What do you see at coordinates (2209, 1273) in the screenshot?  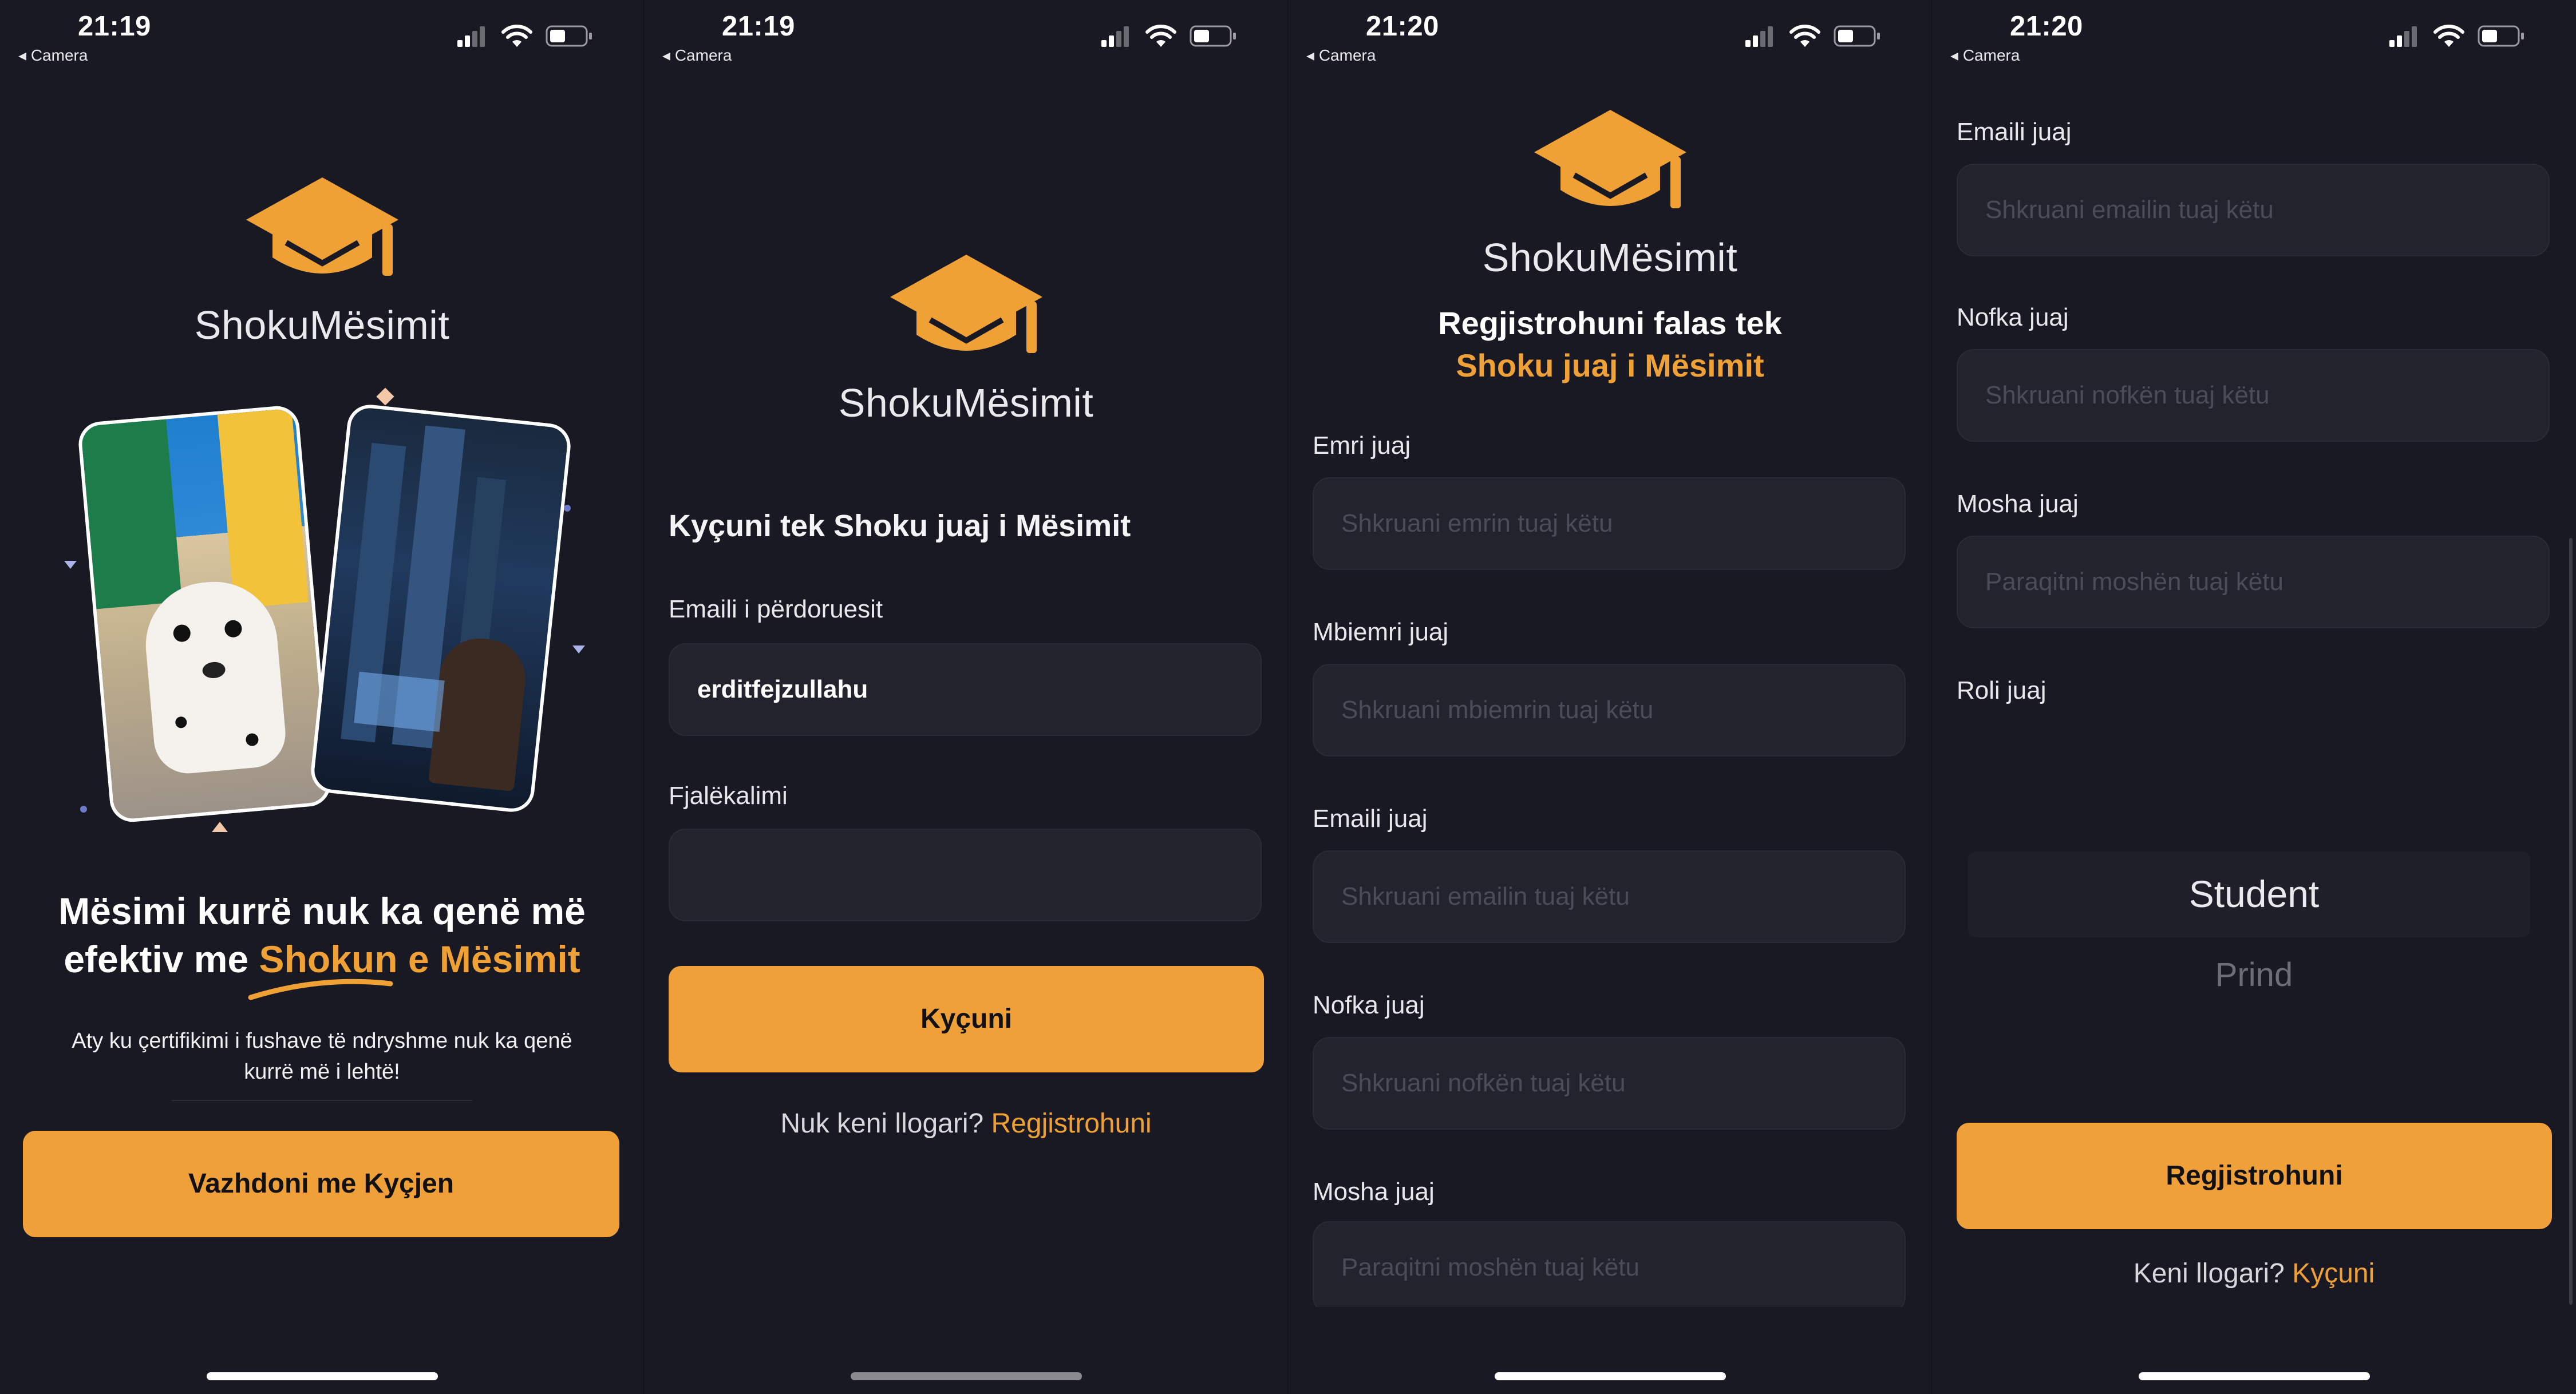 I see `register-footer-text: Keni llogari?` at bounding box center [2209, 1273].